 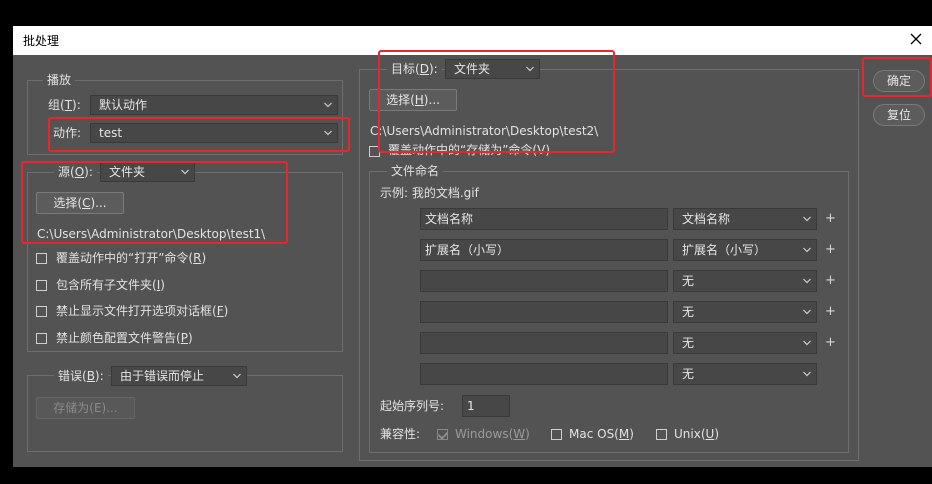 What do you see at coordinates (81, 376) in the screenshot?
I see `errors-label: 错误(B):` at bounding box center [81, 376].